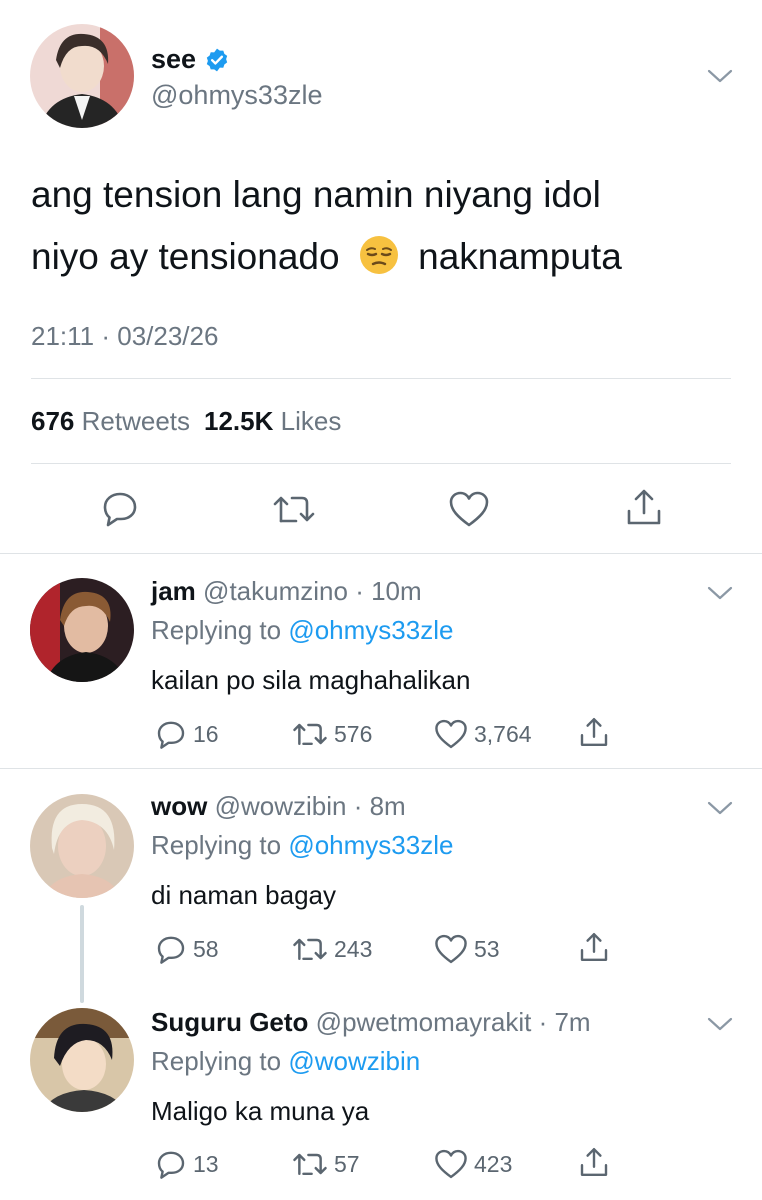 This screenshot has height=1200, width=762. Describe the element at coordinates (272, 421) in the screenshot. I see `likes-stat: 12.5K Likes` at that location.